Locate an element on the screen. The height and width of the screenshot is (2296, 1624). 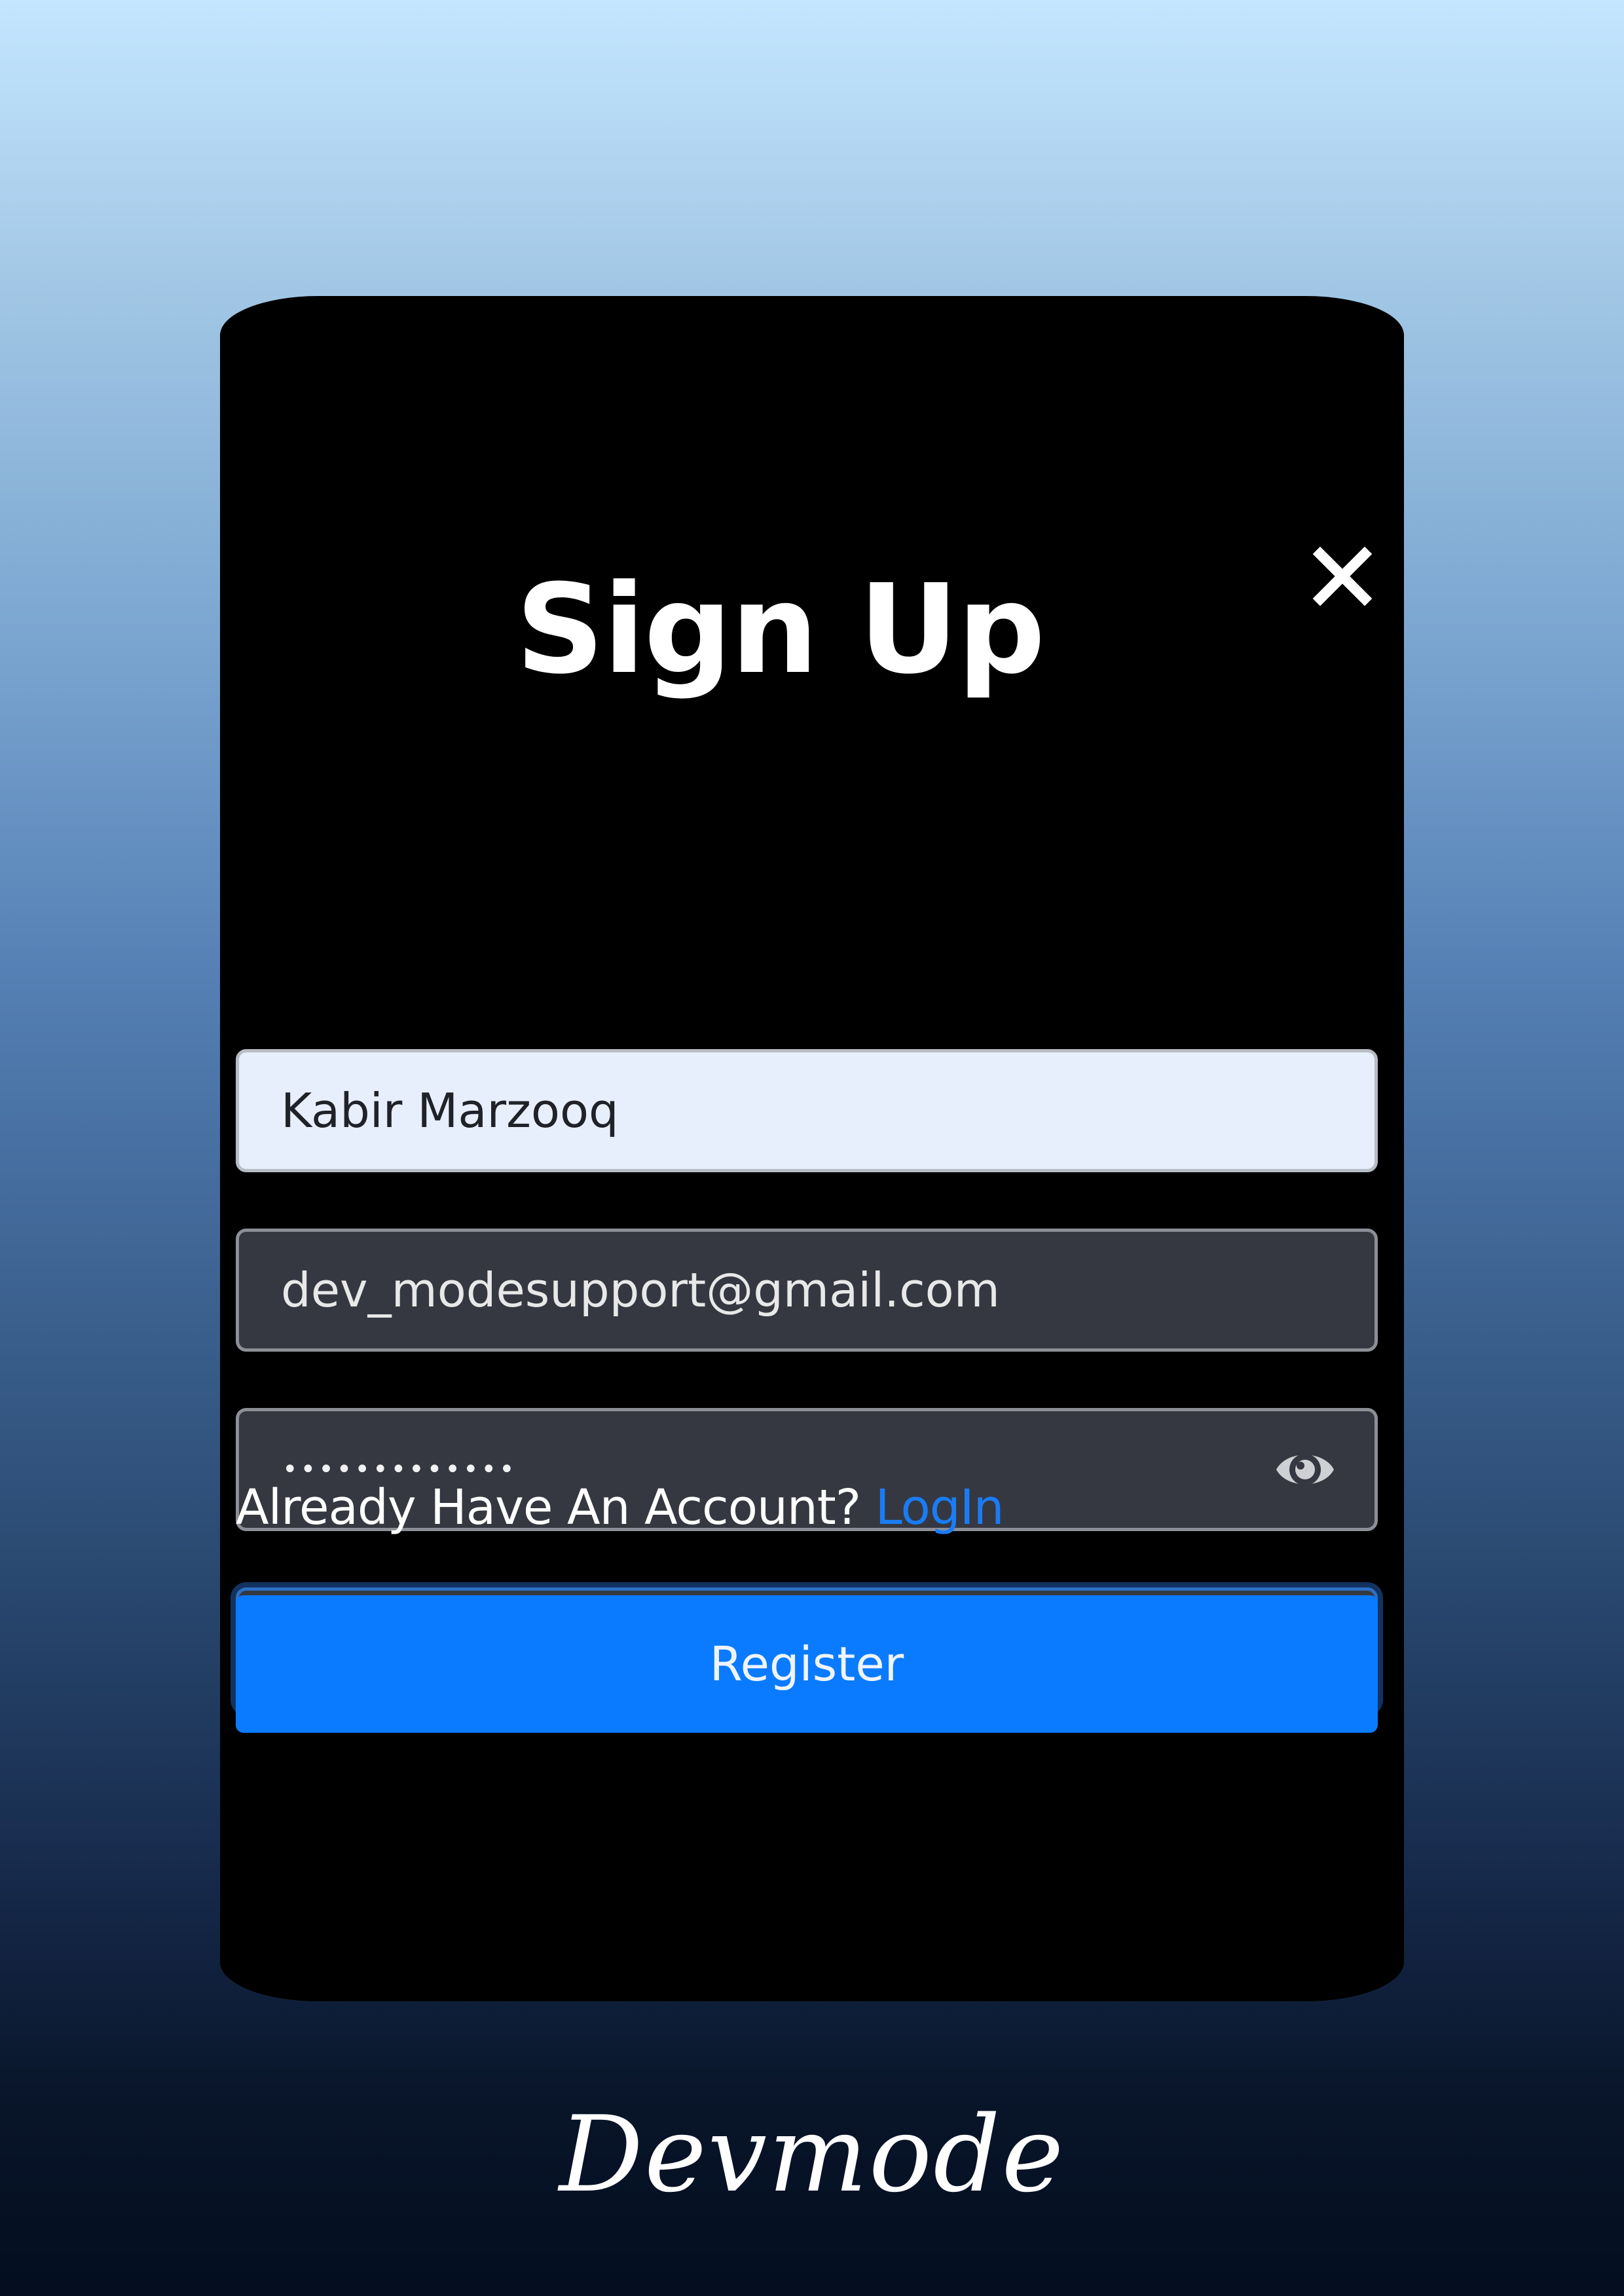
login-prompt-row: Already Have An Account? LogIn is located at coordinates (620, 1508).